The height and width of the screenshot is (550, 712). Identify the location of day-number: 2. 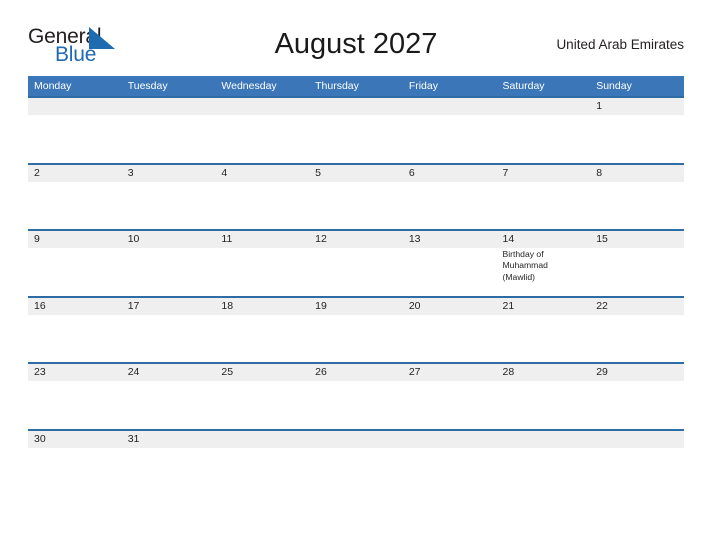
(37, 172).